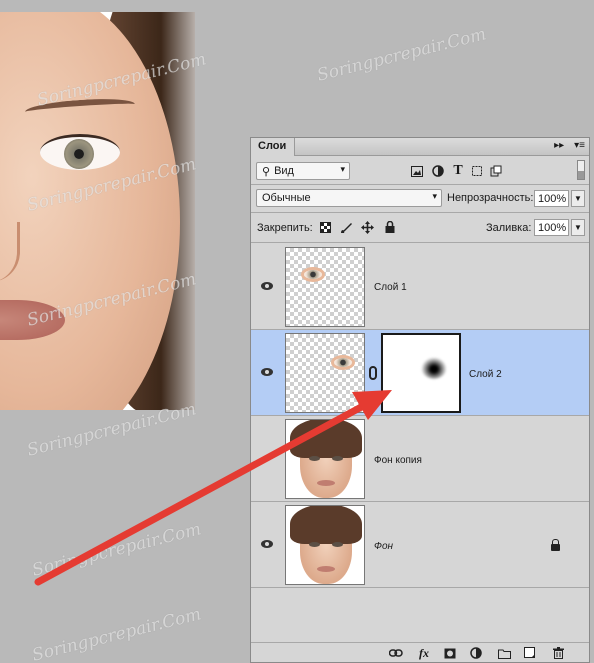 The width and height of the screenshot is (594, 663). What do you see at coordinates (569, 145) in the screenshot?
I see `panel-header-buttons: ▸▸ ▾≡` at bounding box center [569, 145].